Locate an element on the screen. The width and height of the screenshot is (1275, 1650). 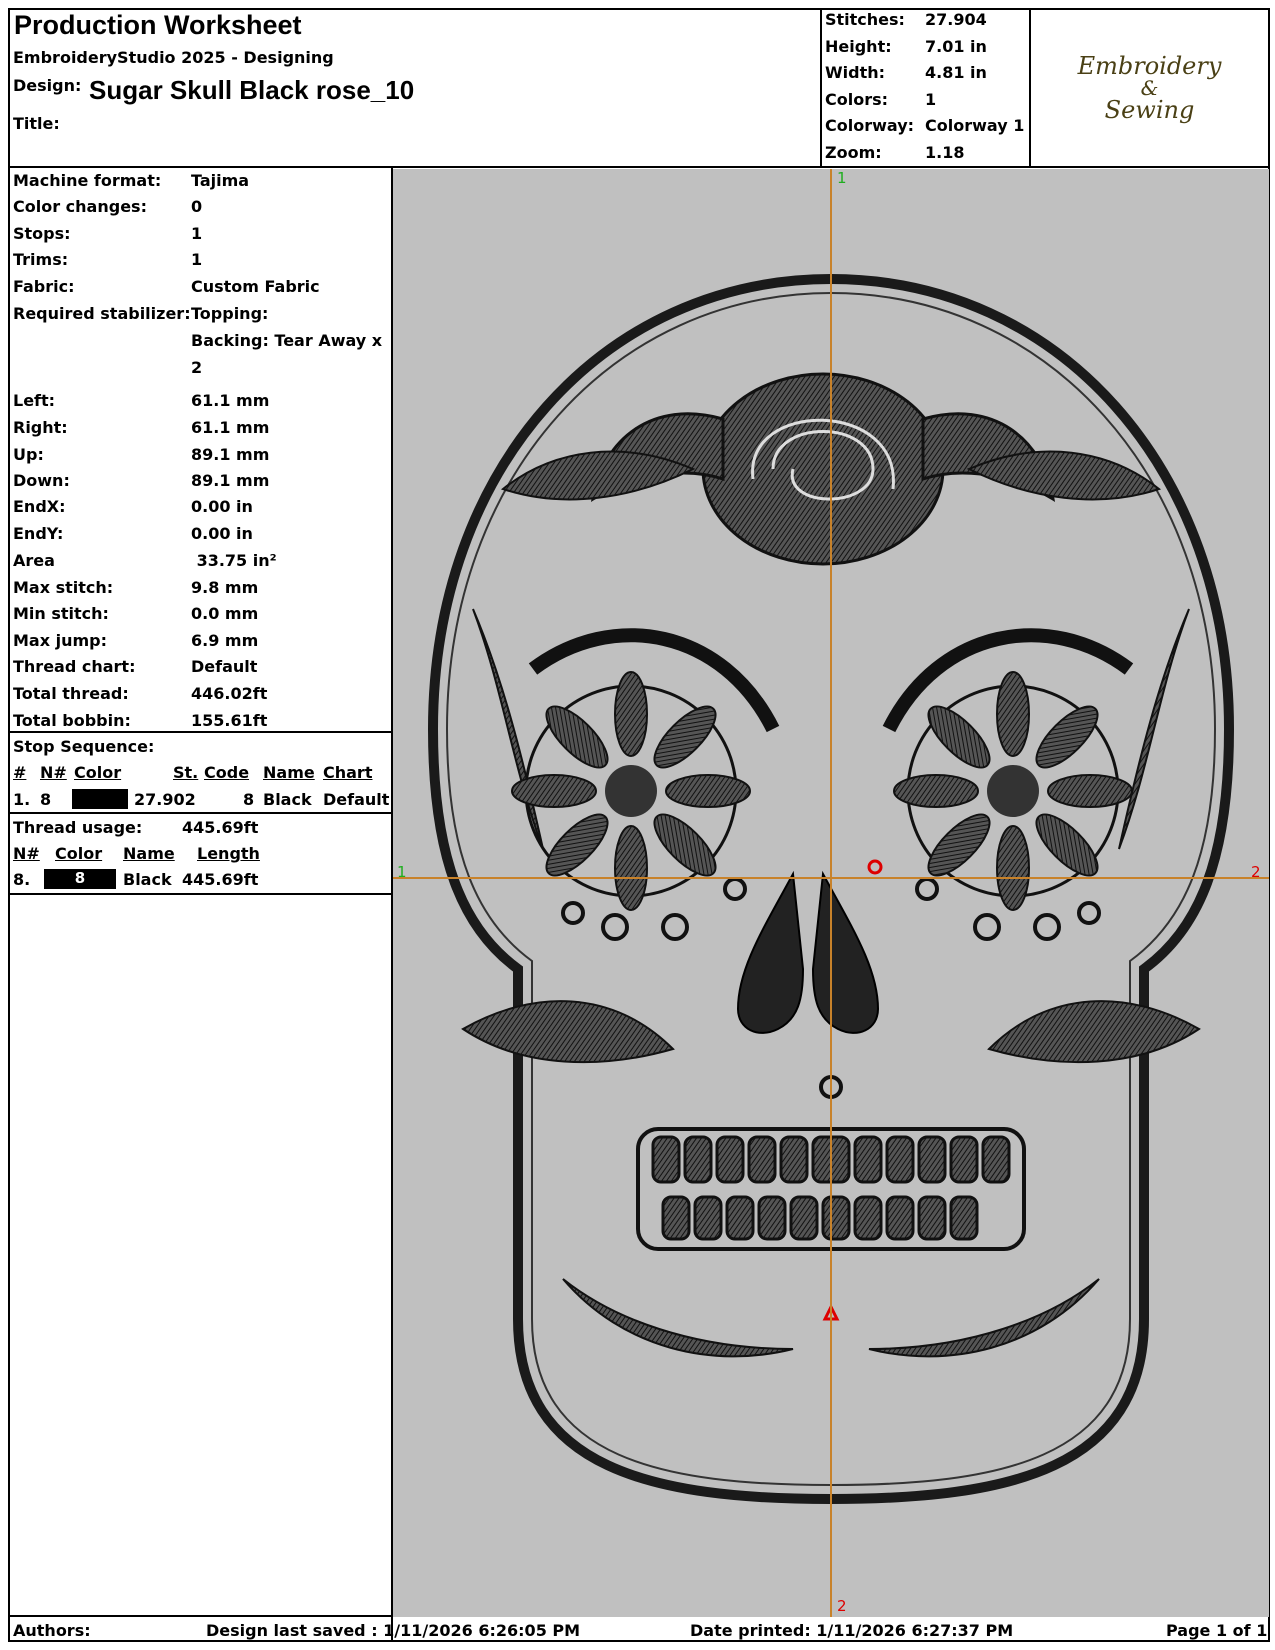
spec-value: 0 is located at coordinates (197, 206).